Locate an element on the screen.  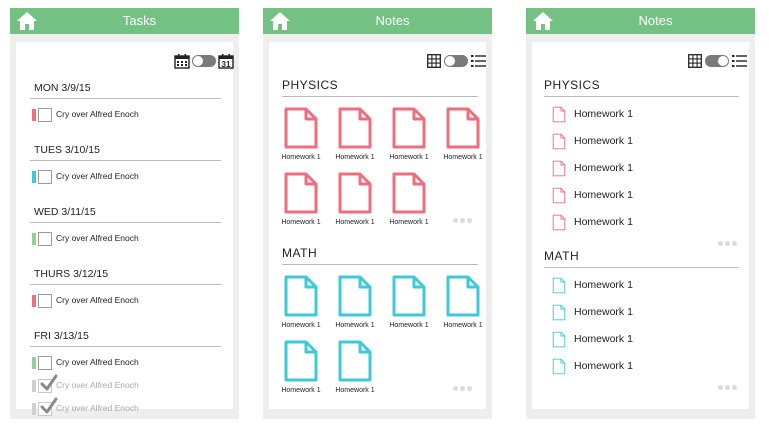
day-header: MON 3/9/15 is located at coordinates (62, 88).